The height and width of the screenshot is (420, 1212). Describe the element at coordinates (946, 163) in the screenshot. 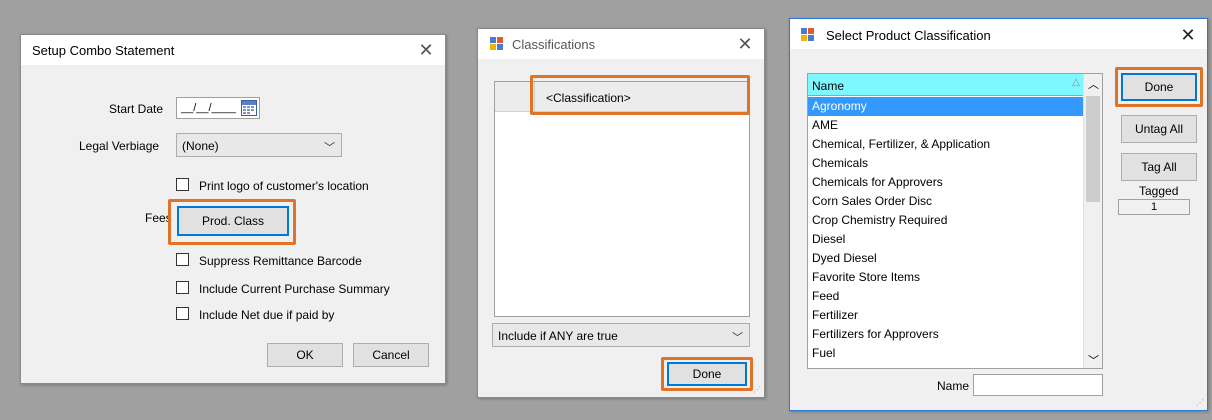

I see `list-item: Chemicals` at that location.